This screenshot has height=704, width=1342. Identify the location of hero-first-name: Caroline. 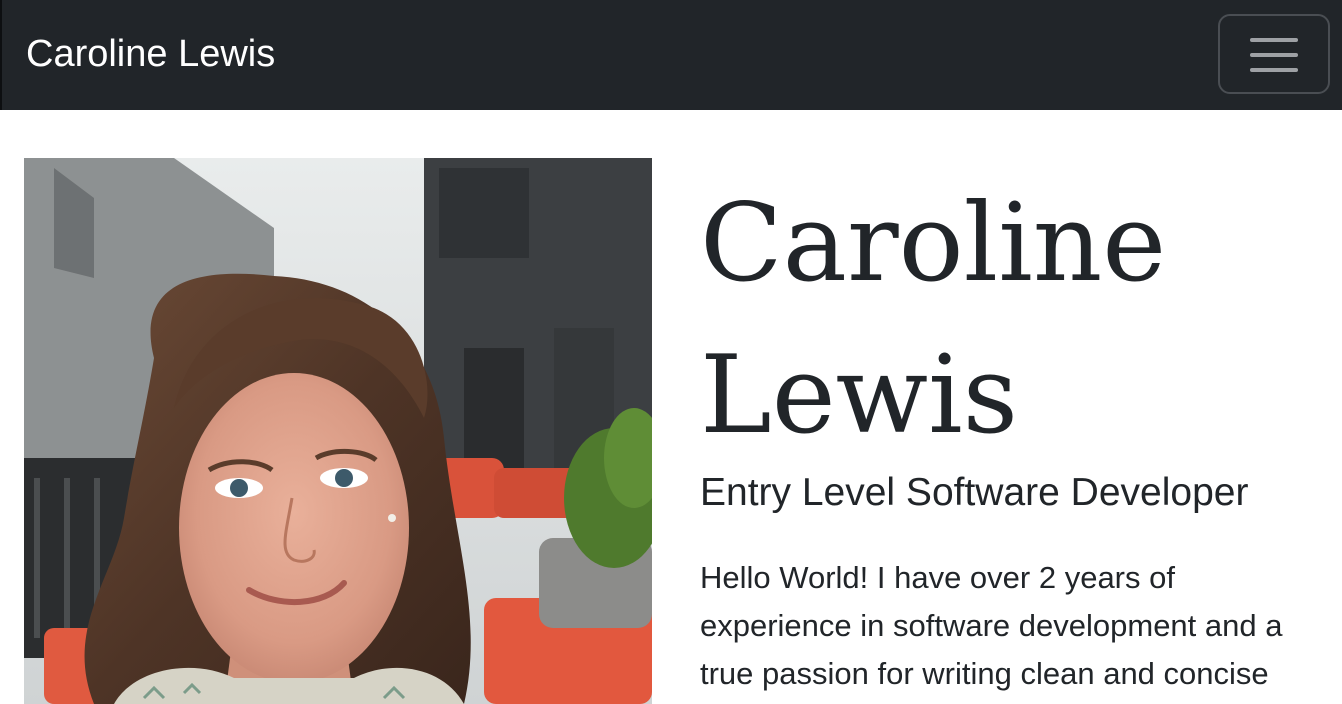
(933, 243).